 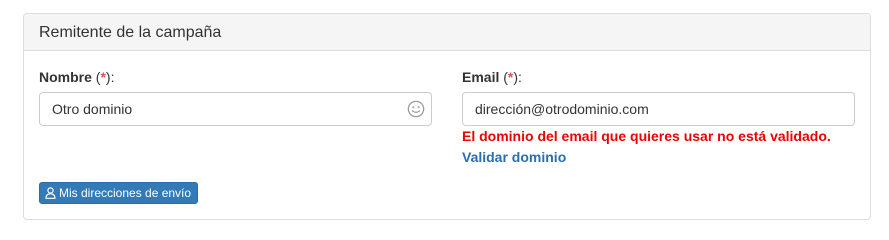 I want to click on email-input-value: dirección@otrodominio.com, so click(x=562, y=109).